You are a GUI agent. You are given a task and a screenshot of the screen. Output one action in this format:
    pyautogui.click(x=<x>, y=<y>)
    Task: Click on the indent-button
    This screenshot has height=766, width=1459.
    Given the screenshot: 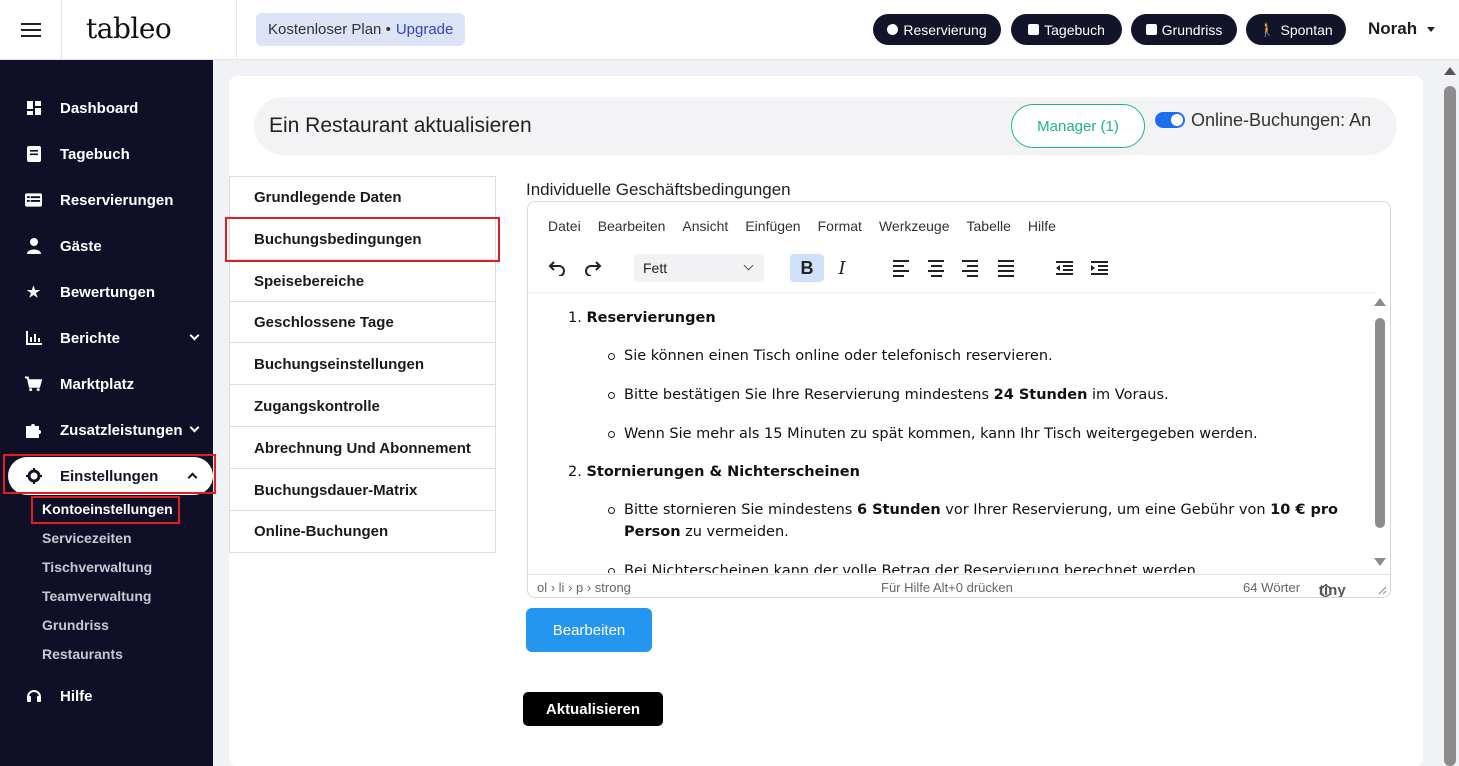 What is the action you would take?
    pyautogui.click(x=1099, y=268)
    